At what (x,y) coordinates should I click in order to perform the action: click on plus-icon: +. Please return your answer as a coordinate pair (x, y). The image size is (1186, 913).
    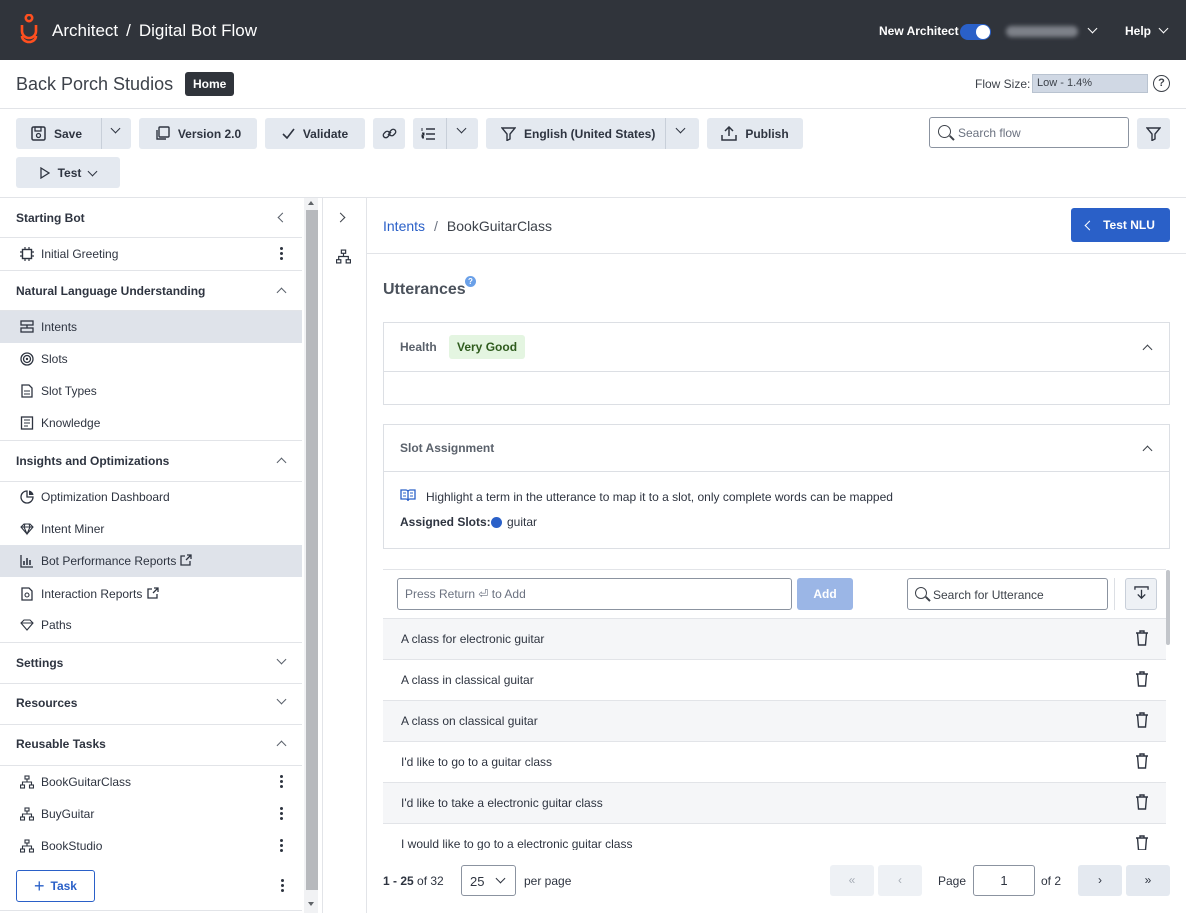
    Looking at the image, I should click on (39, 886).